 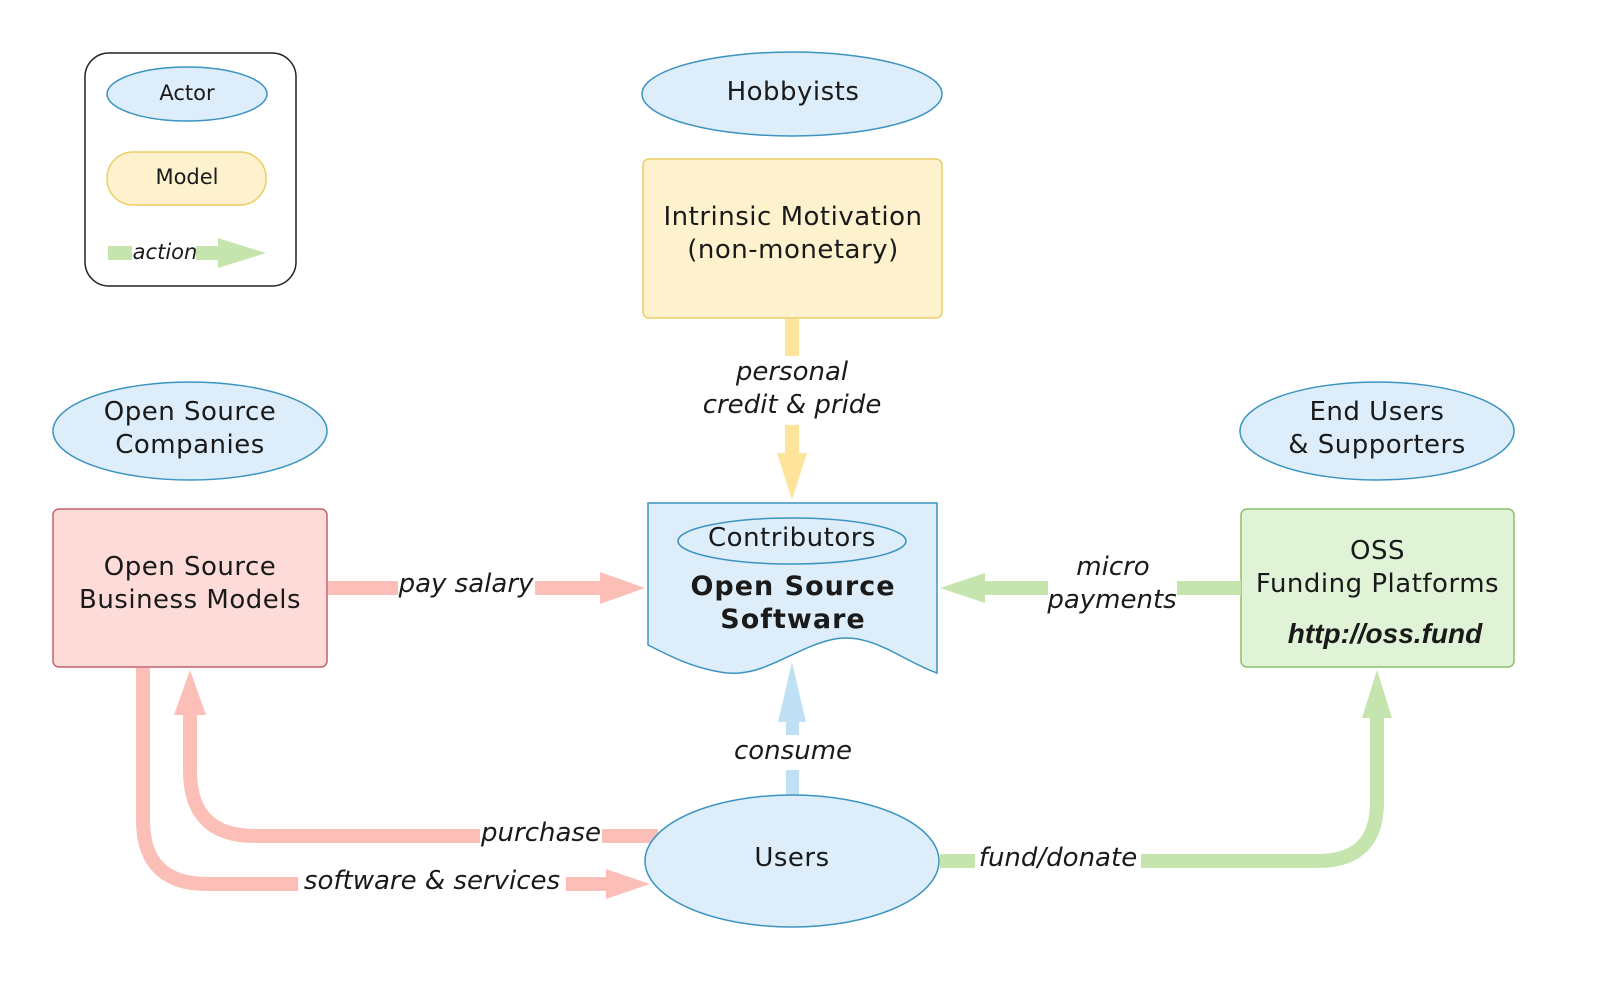 What do you see at coordinates (792, 729) in the screenshot?
I see `consume-arrow` at bounding box center [792, 729].